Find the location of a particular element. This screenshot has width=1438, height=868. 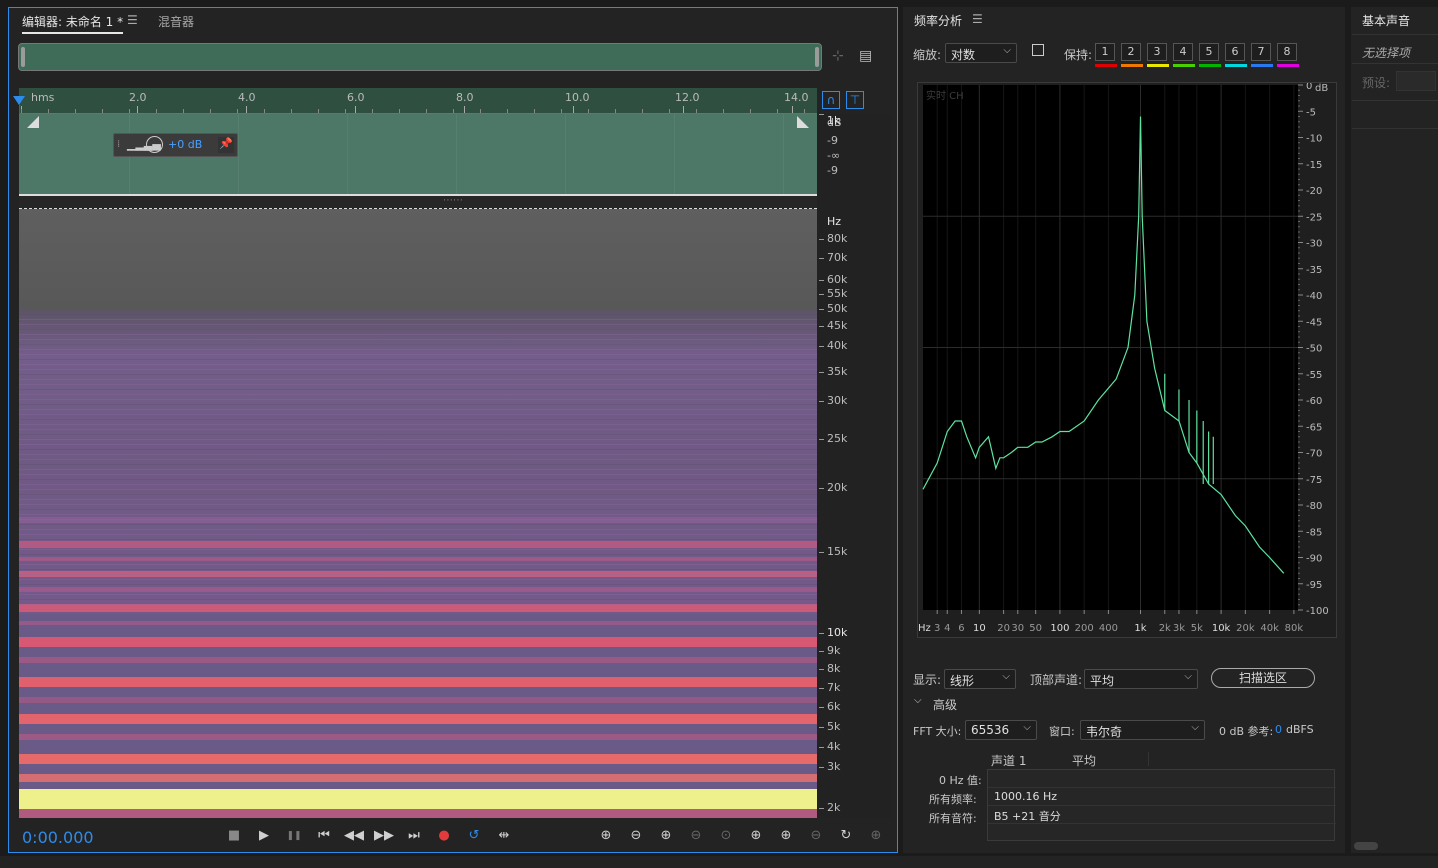

all-note-value: B5 +21 音分 is located at coordinates (1027, 816).